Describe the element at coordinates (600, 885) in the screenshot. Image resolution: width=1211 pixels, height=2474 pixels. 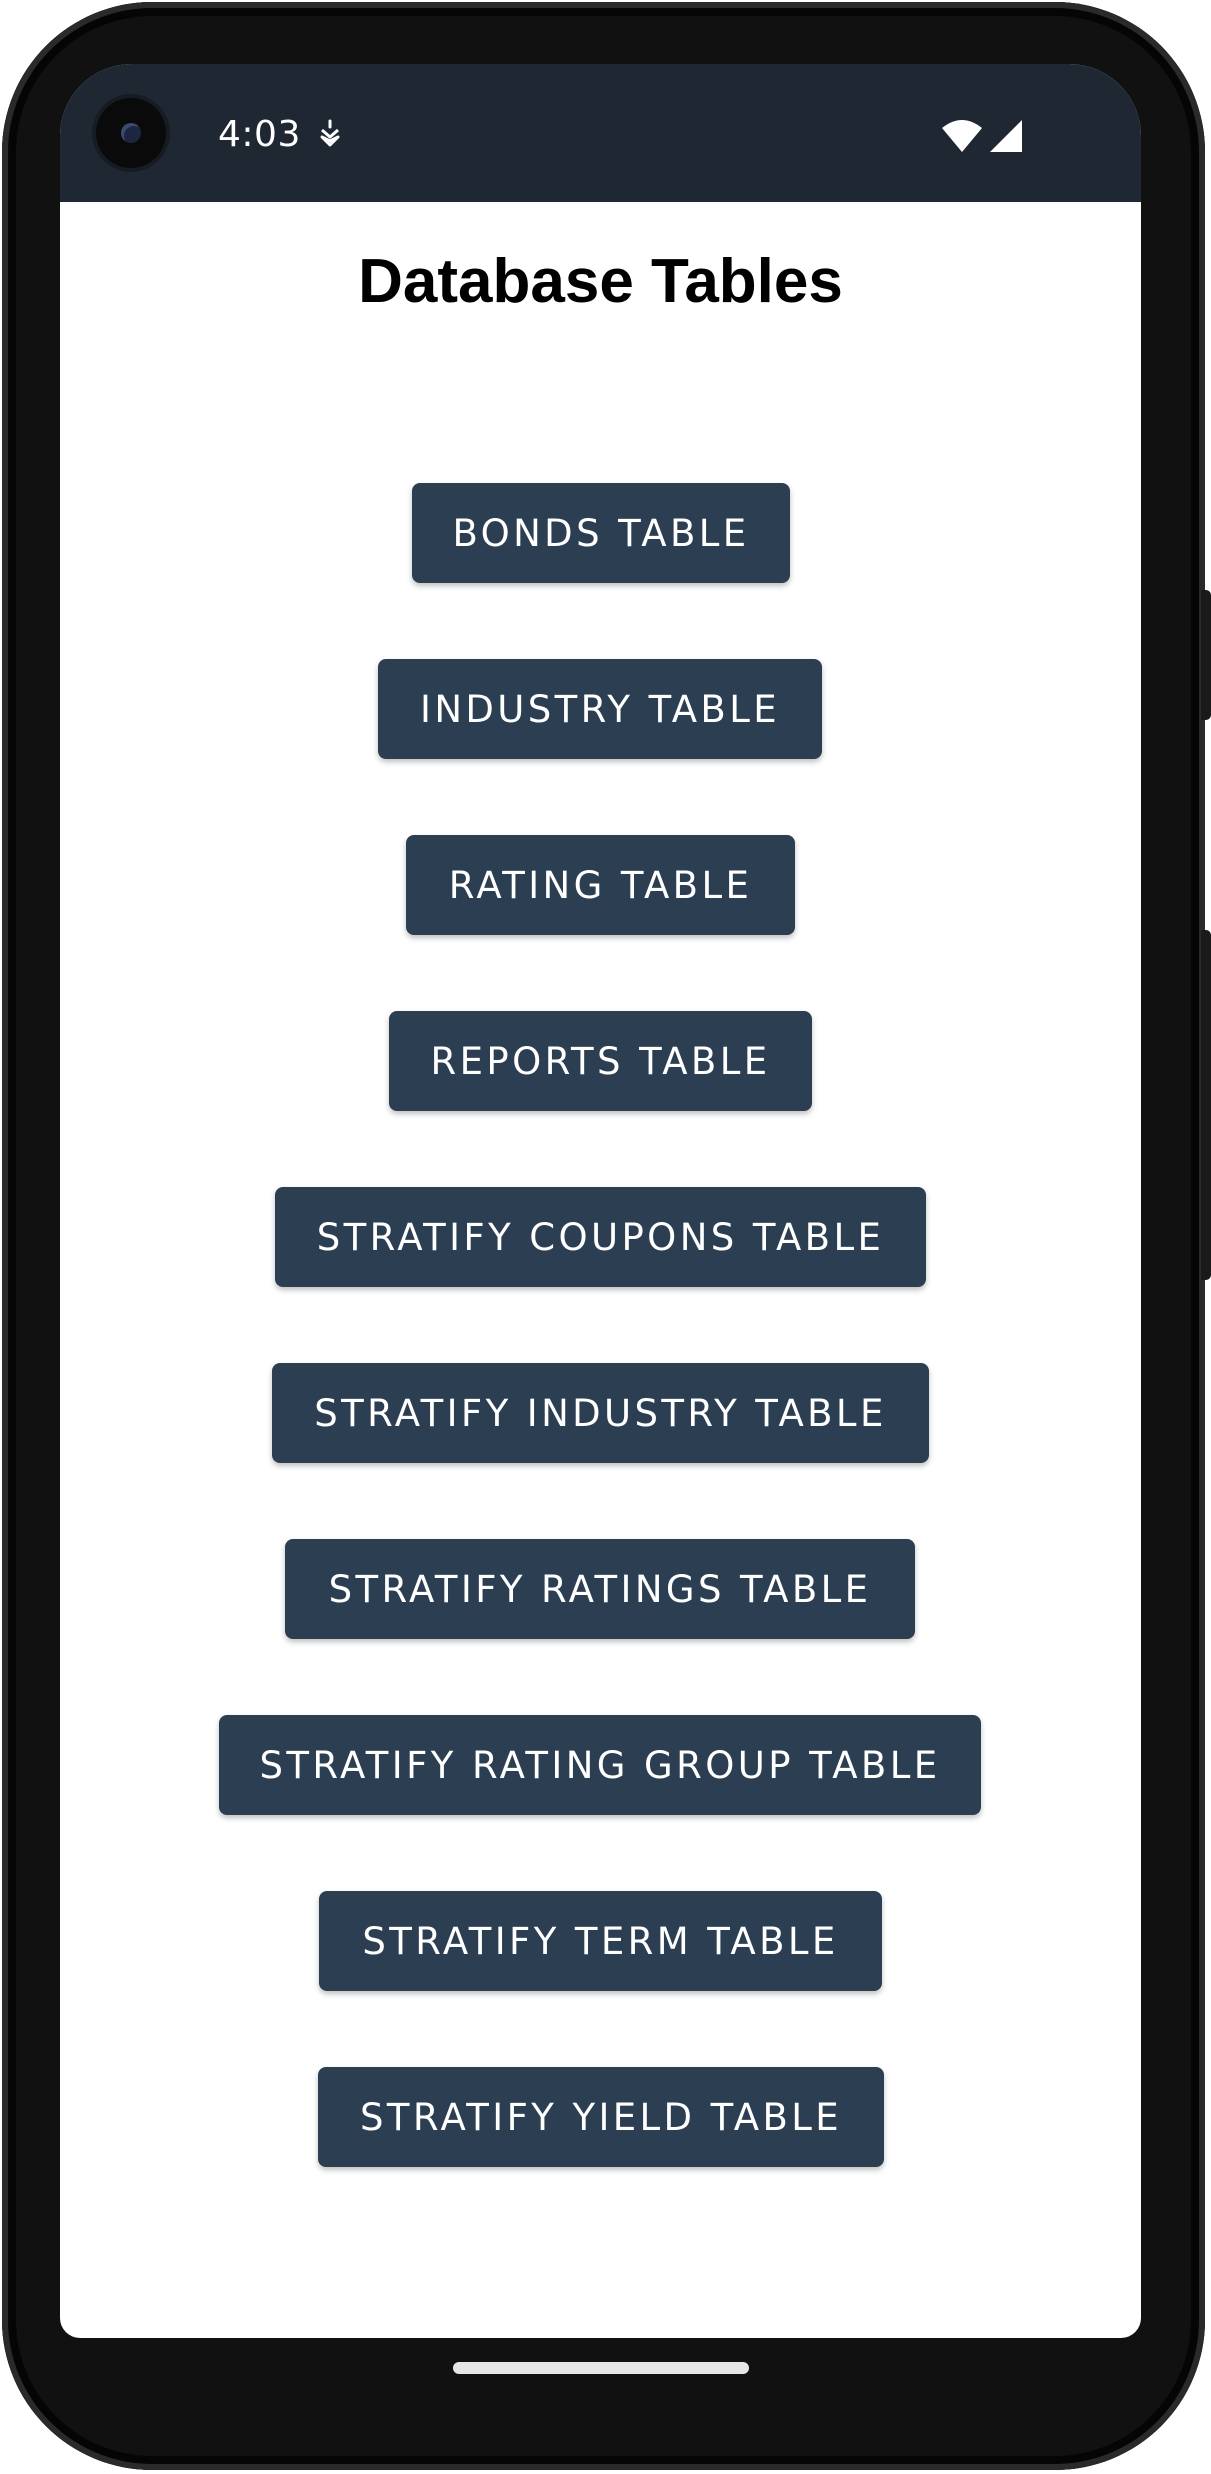
I see `rating-table-button: RATING TABLE` at that location.